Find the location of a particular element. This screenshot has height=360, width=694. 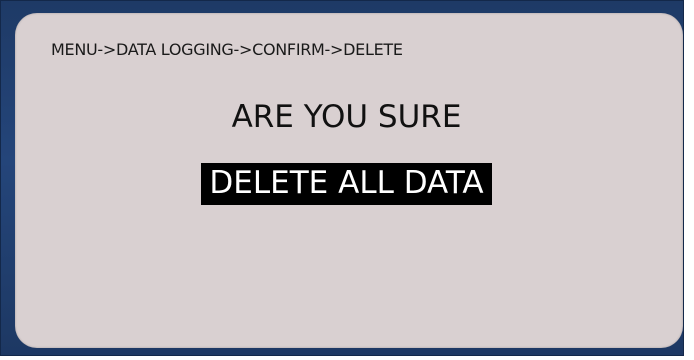

delete-all-data-option: DELETE ALL DATA is located at coordinates (346, 184).